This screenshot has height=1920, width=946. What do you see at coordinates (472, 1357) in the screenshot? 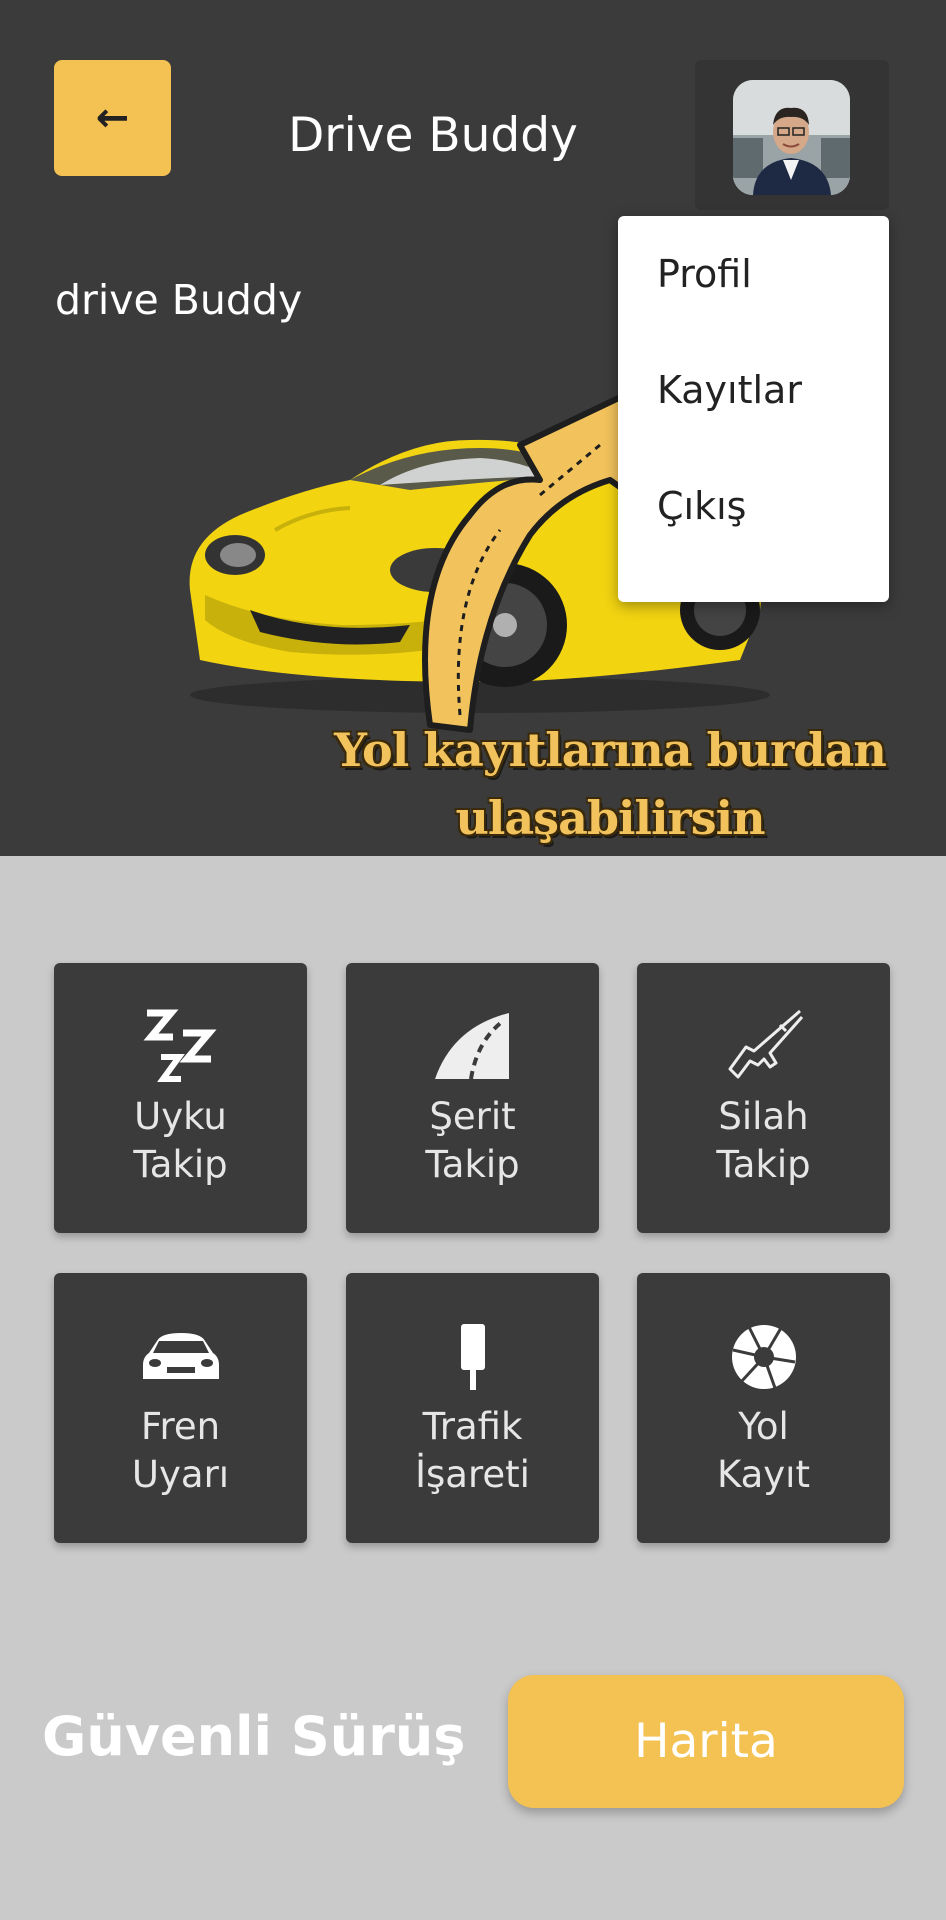
I see `traffic-sign-icon` at bounding box center [472, 1357].